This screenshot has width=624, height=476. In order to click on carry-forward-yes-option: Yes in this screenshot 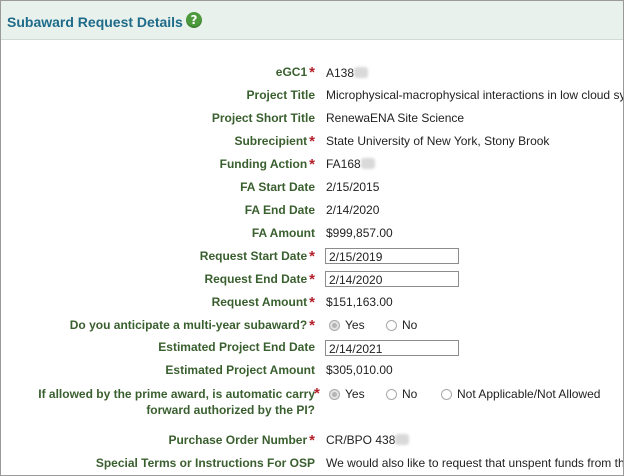, I will do `click(347, 394)`.